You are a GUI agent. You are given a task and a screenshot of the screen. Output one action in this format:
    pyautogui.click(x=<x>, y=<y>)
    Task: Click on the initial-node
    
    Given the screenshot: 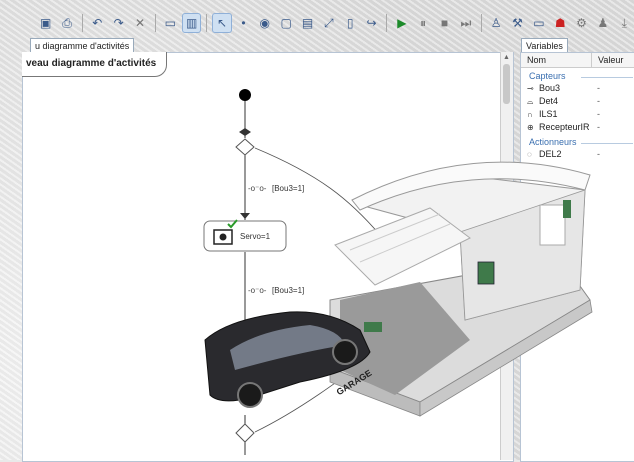 What is the action you would take?
    pyautogui.click(x=245, y=95)
    